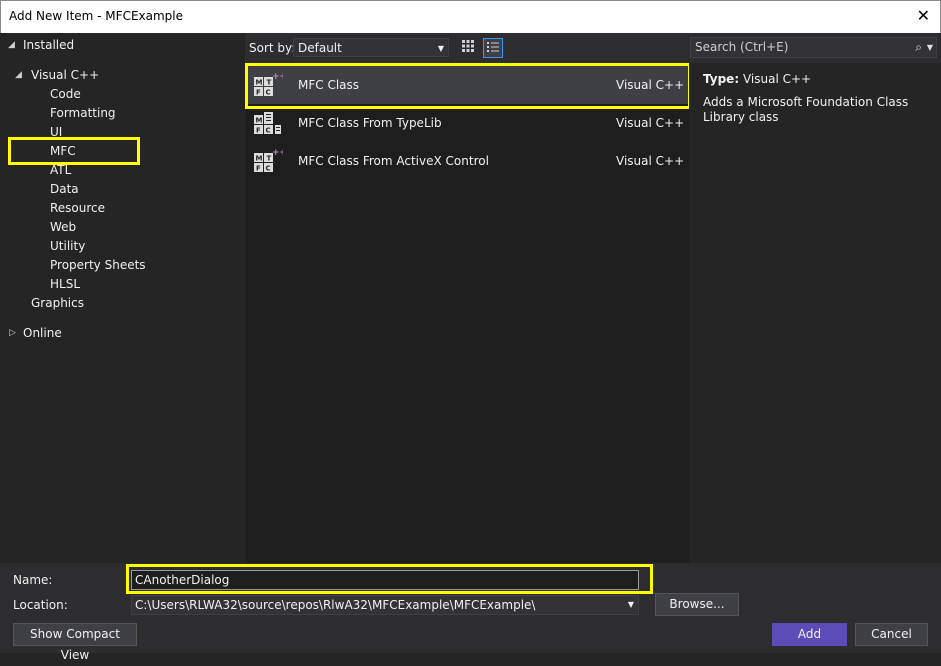  I want to click on tree-item-code: Code, so click(65, 94).